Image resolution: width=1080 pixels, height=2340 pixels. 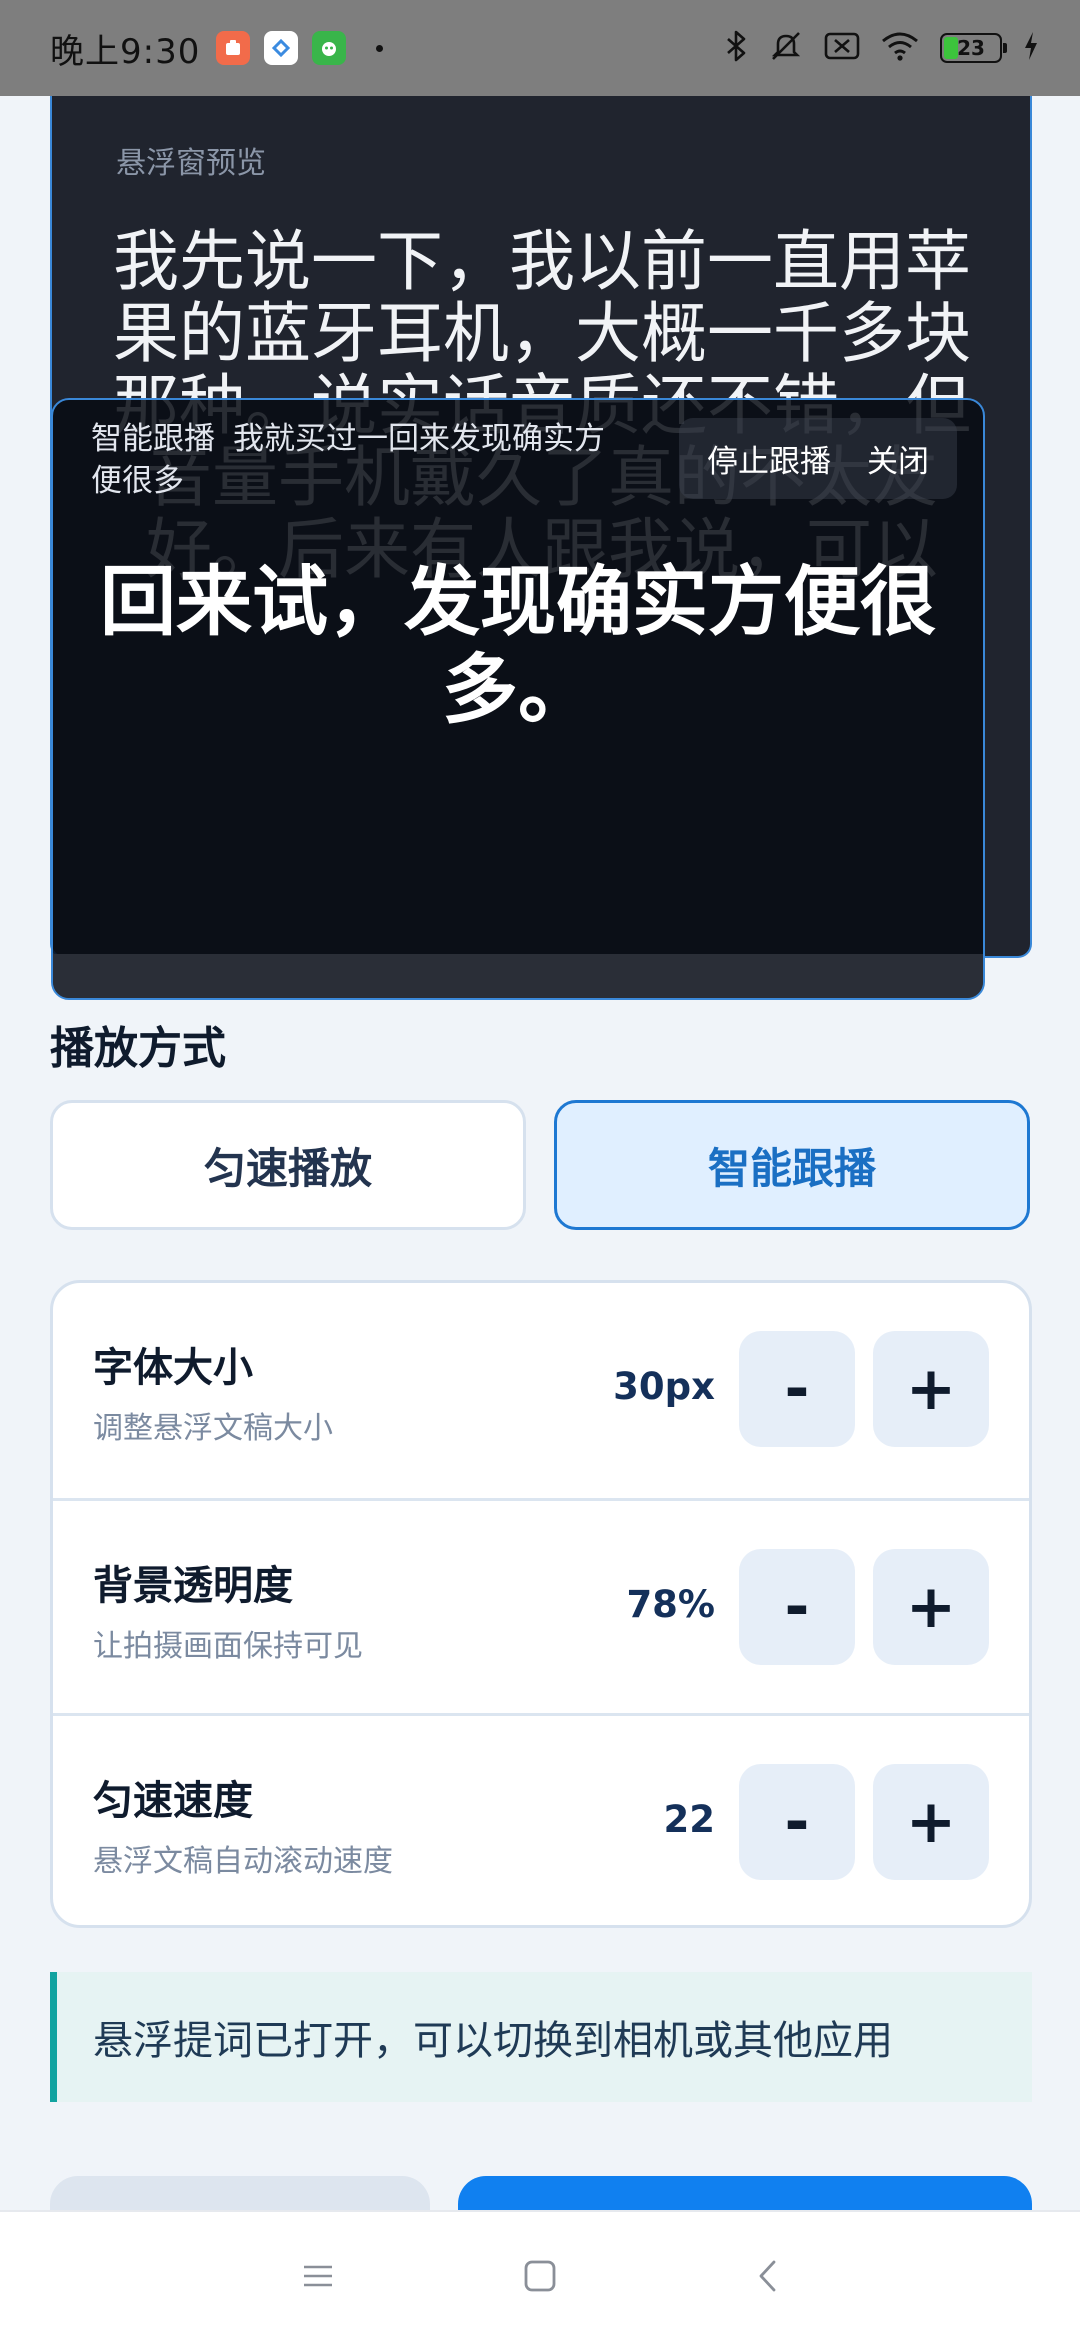 I want to click on menu-icon, so click(x=318, y=2276).